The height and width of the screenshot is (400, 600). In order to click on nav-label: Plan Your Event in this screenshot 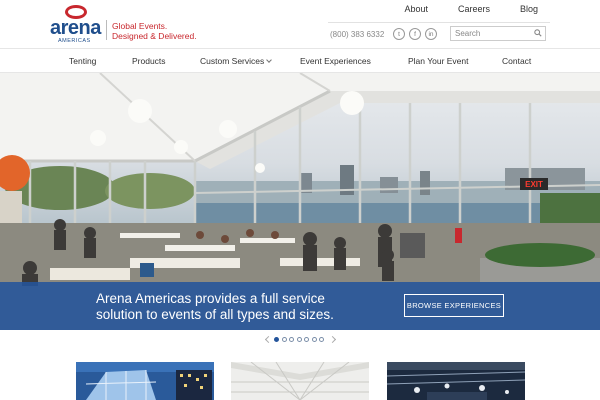, I will do `click(438, 61)`.